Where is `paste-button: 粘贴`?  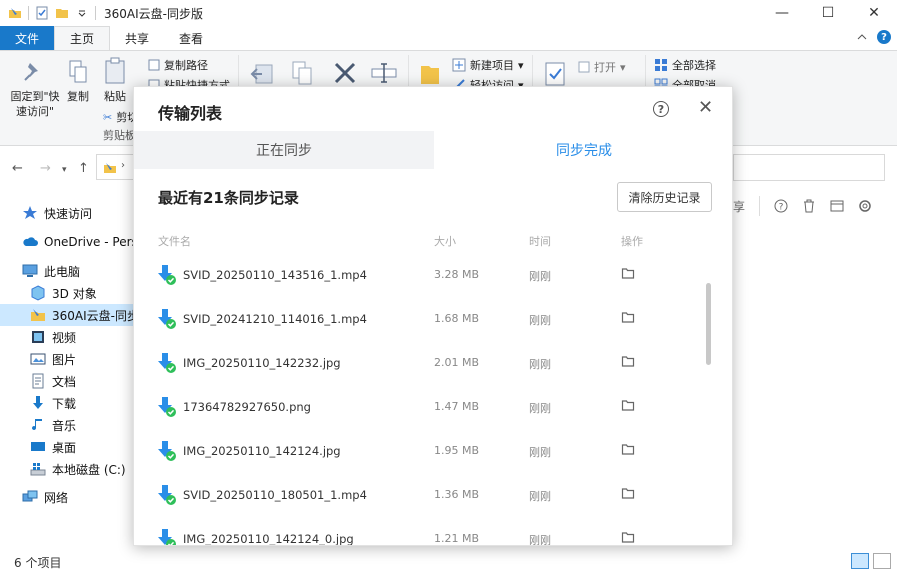 paste-button: 粘贴 is located at coordinates (115, 96).